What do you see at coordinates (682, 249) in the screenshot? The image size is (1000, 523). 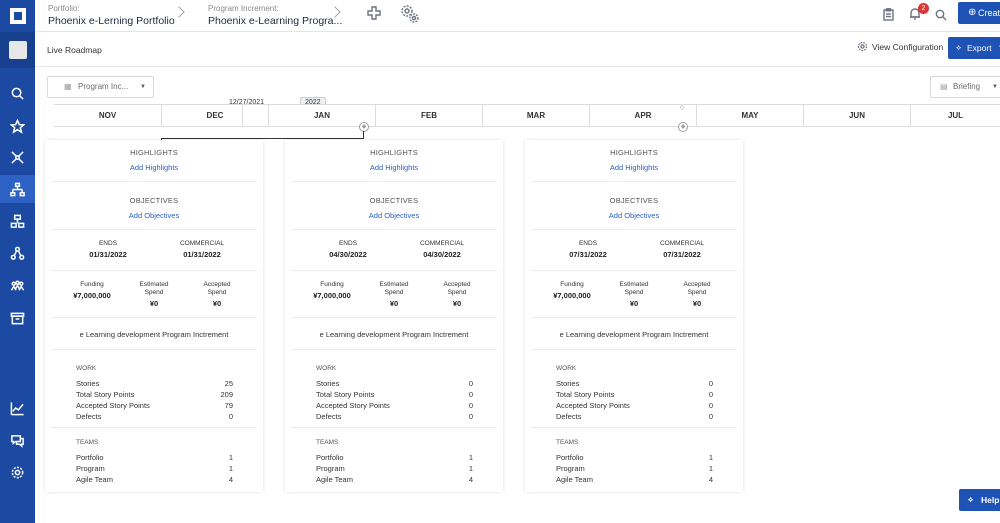 I see `commercial-field: COMMERCIAL 07/31/2022` at bounding box center [682, 249].